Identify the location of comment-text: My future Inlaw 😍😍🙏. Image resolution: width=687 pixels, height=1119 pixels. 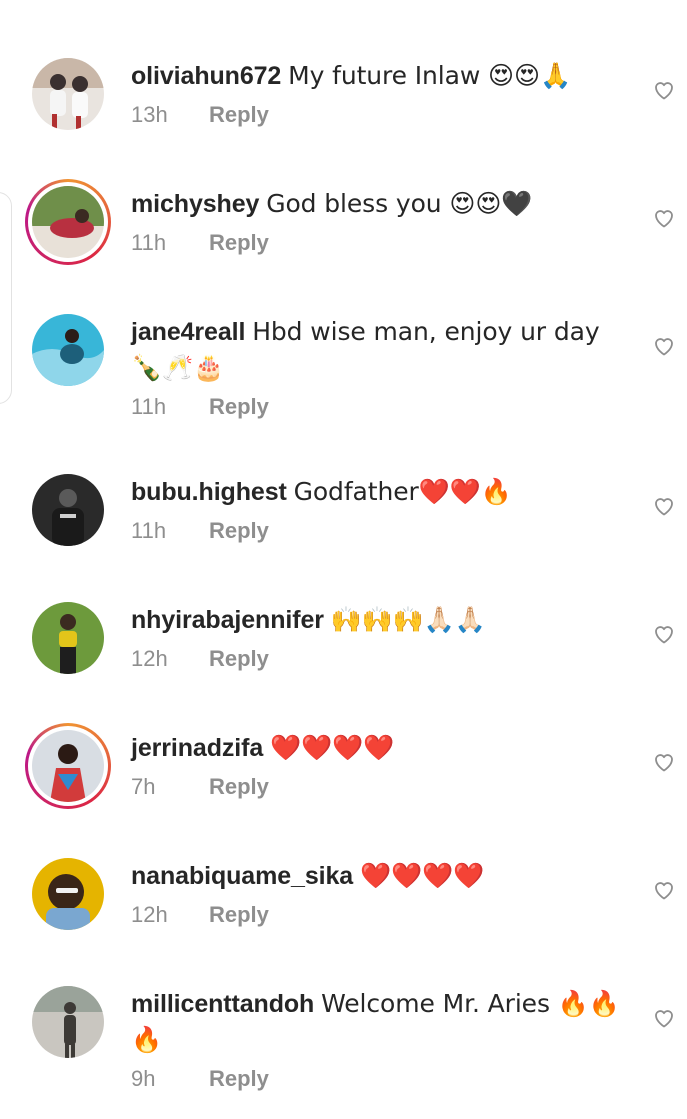
(429, 75).